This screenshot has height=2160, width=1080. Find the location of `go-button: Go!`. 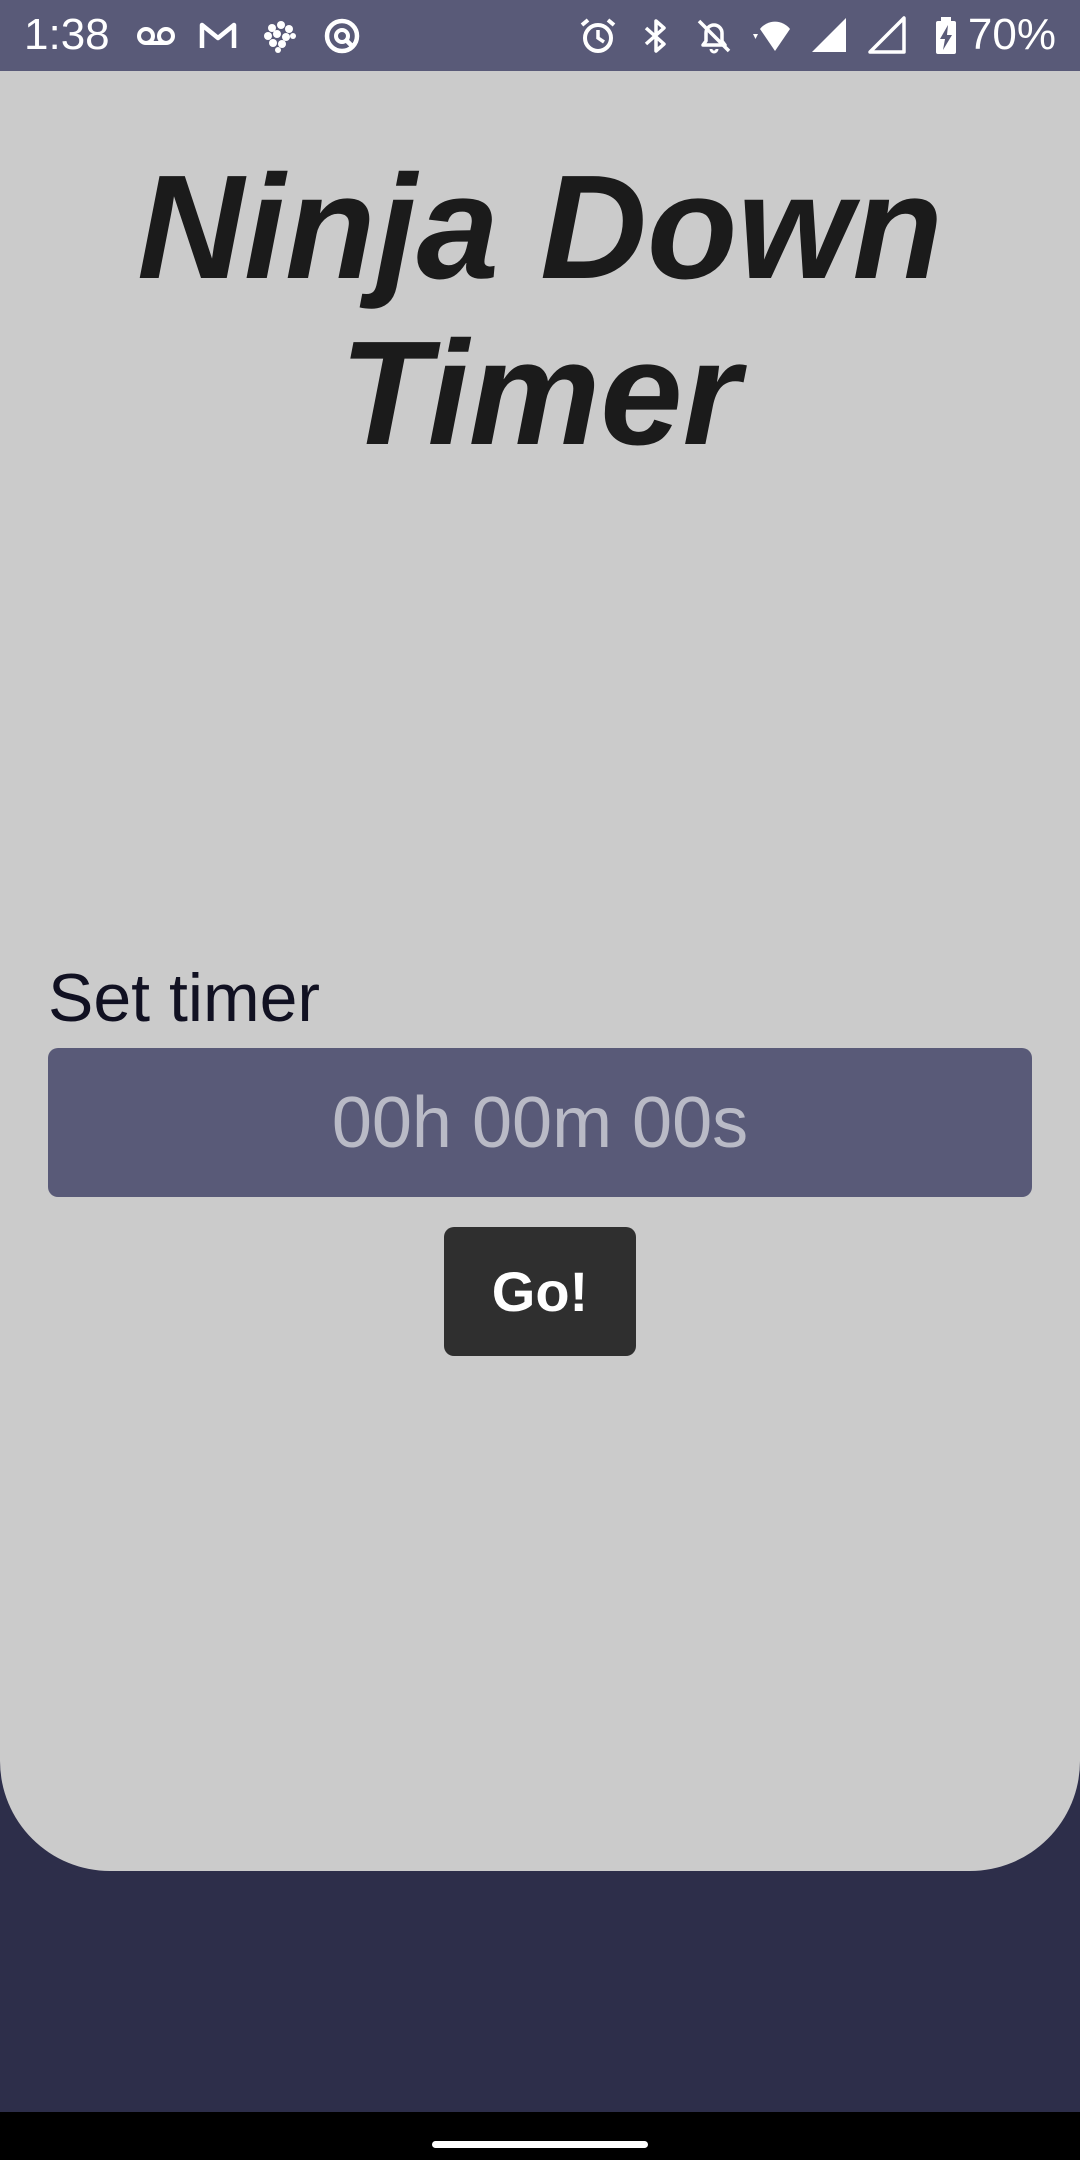

go-button: Go! is located at coordinates (540, 1291).